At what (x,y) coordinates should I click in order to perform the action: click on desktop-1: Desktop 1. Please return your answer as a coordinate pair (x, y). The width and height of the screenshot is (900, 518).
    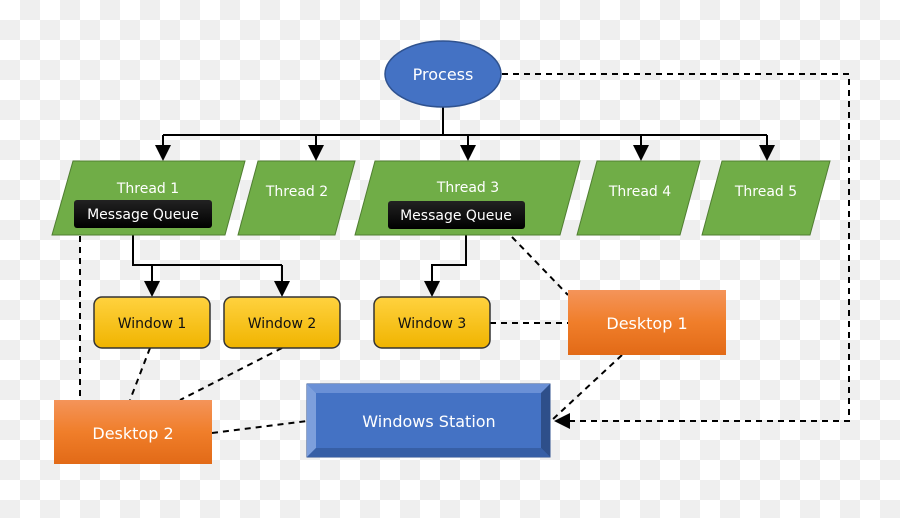
    Looking at the image, I should click on (647, 322).